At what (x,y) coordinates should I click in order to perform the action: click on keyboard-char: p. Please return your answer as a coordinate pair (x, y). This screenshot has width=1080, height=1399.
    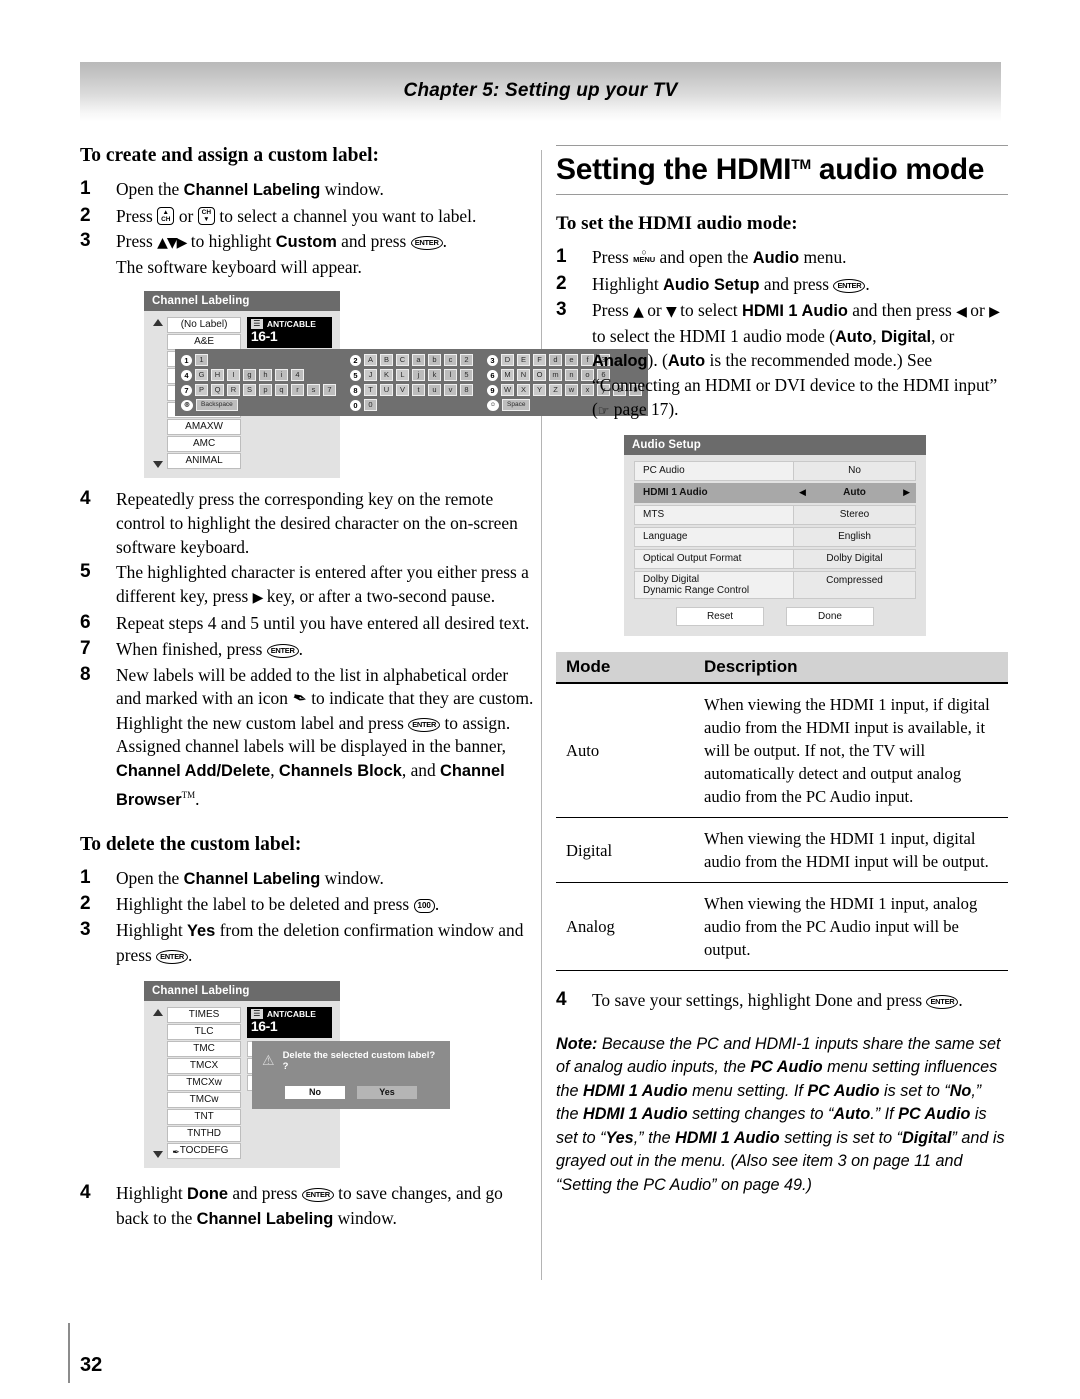
    Looking at the image, I should click on (265, 390).